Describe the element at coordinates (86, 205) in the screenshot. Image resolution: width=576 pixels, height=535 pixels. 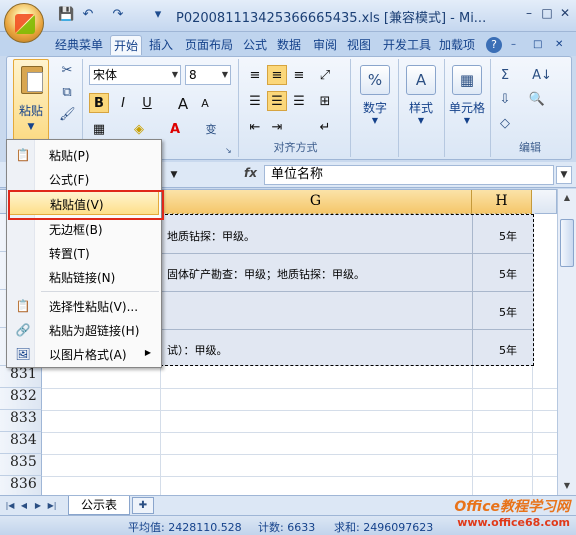
I see `menu-item-paste-values: 粘贴值(V)` at that location.